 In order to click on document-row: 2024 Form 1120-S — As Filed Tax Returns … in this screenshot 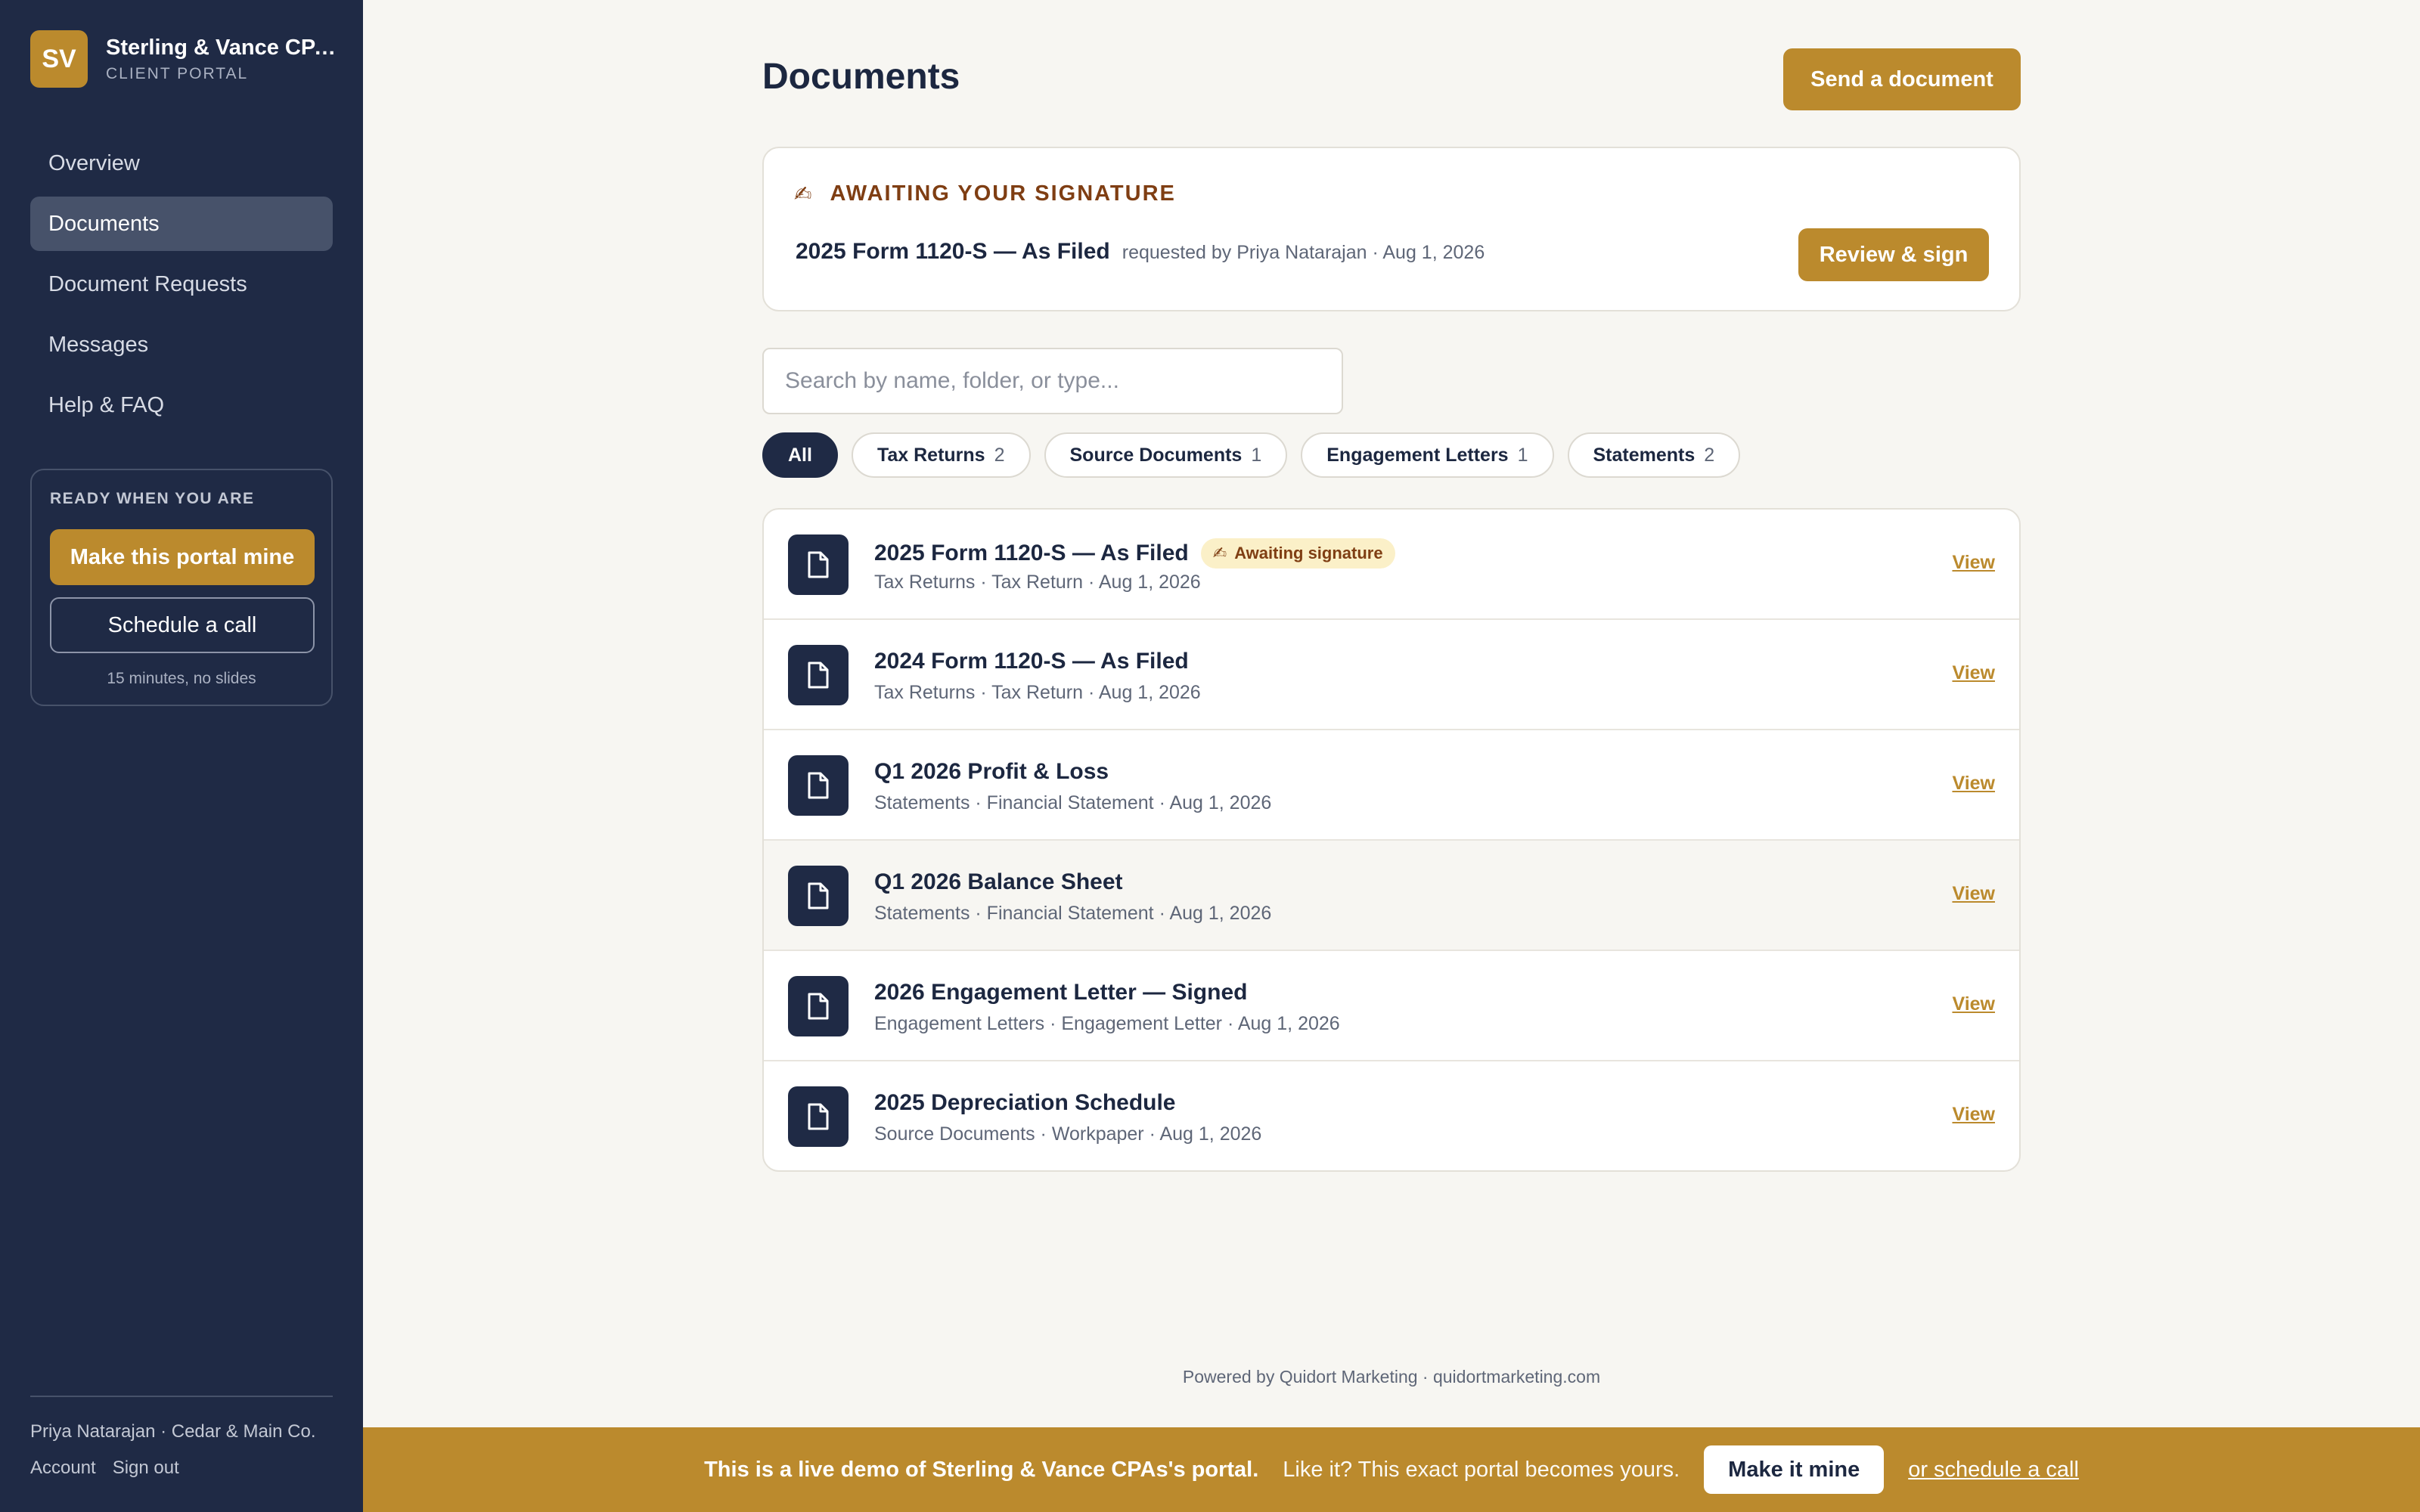, I will do `click(1391, 675)`.